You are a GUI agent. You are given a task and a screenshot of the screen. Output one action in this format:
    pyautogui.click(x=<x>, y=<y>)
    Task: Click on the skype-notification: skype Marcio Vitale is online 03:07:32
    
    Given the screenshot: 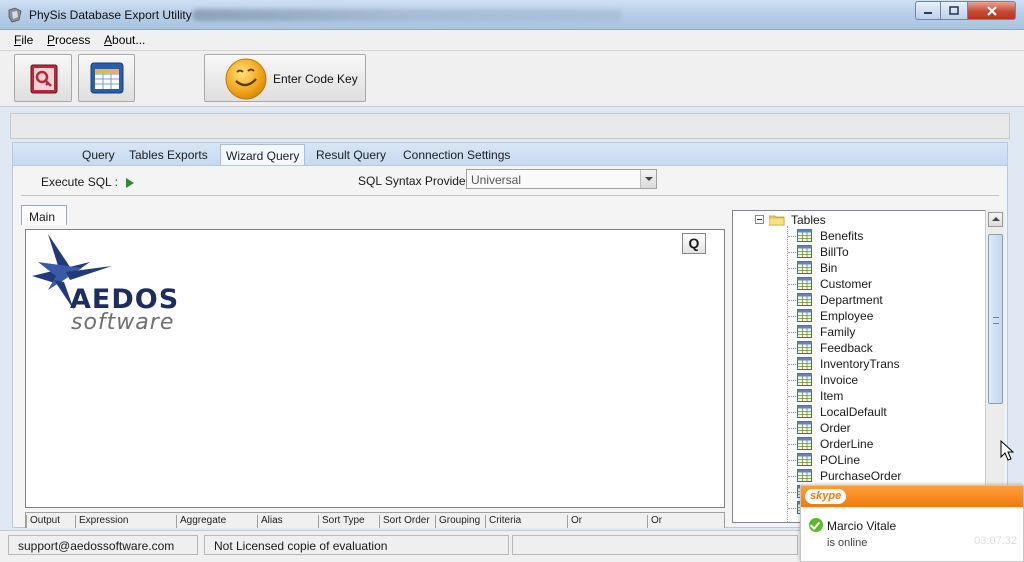 What is the action you would take?
    pyautogui.click(x=912, y=523)
    